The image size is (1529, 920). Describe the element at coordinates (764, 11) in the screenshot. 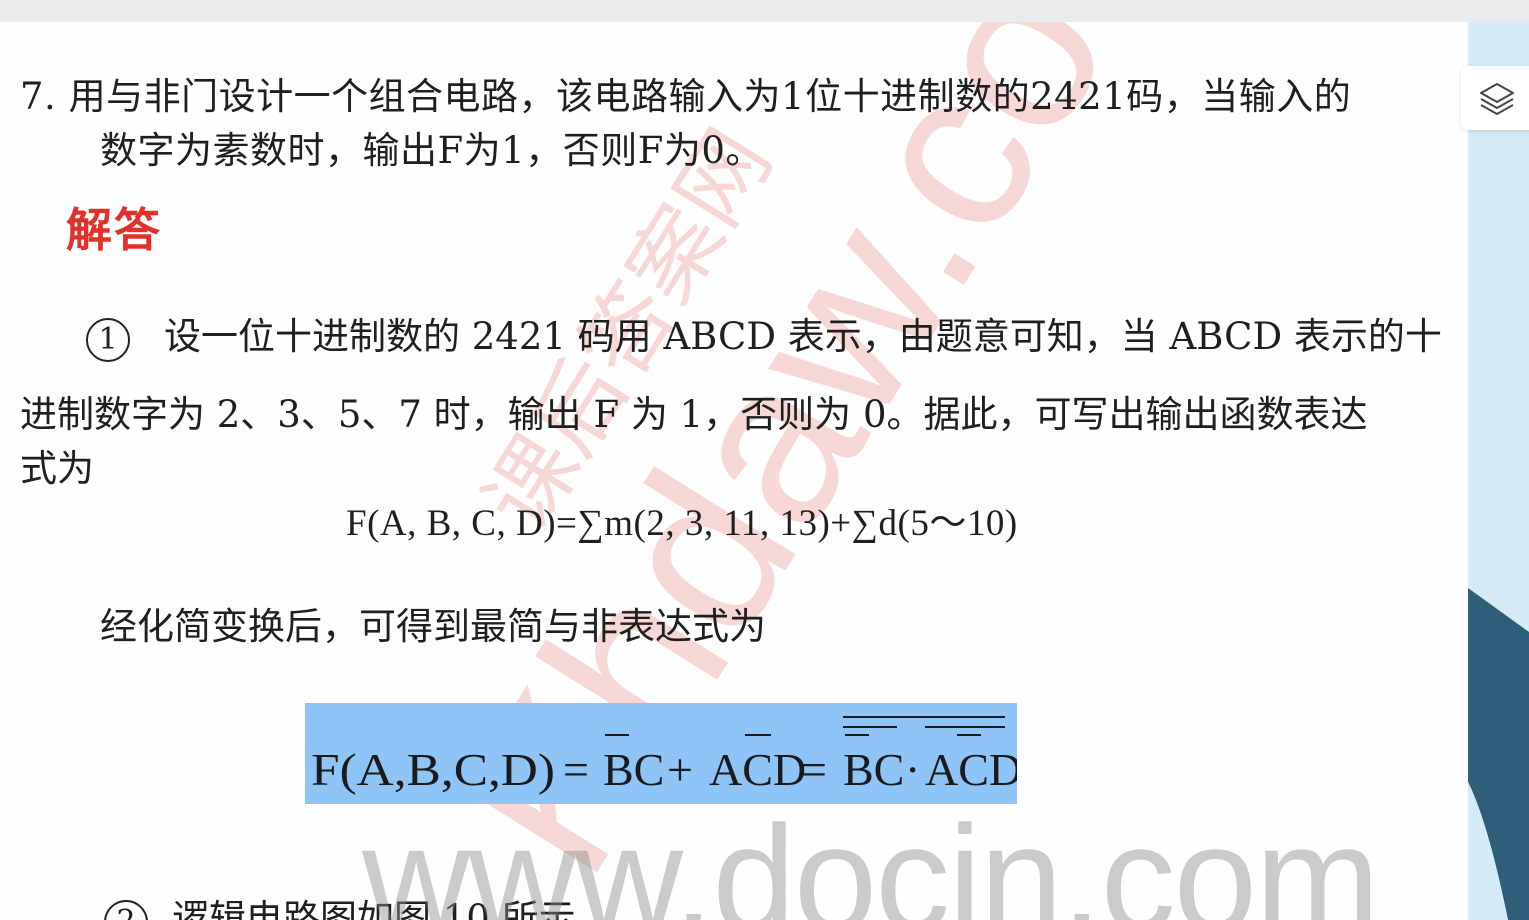

I see `top-toolbar-strip` at that location.